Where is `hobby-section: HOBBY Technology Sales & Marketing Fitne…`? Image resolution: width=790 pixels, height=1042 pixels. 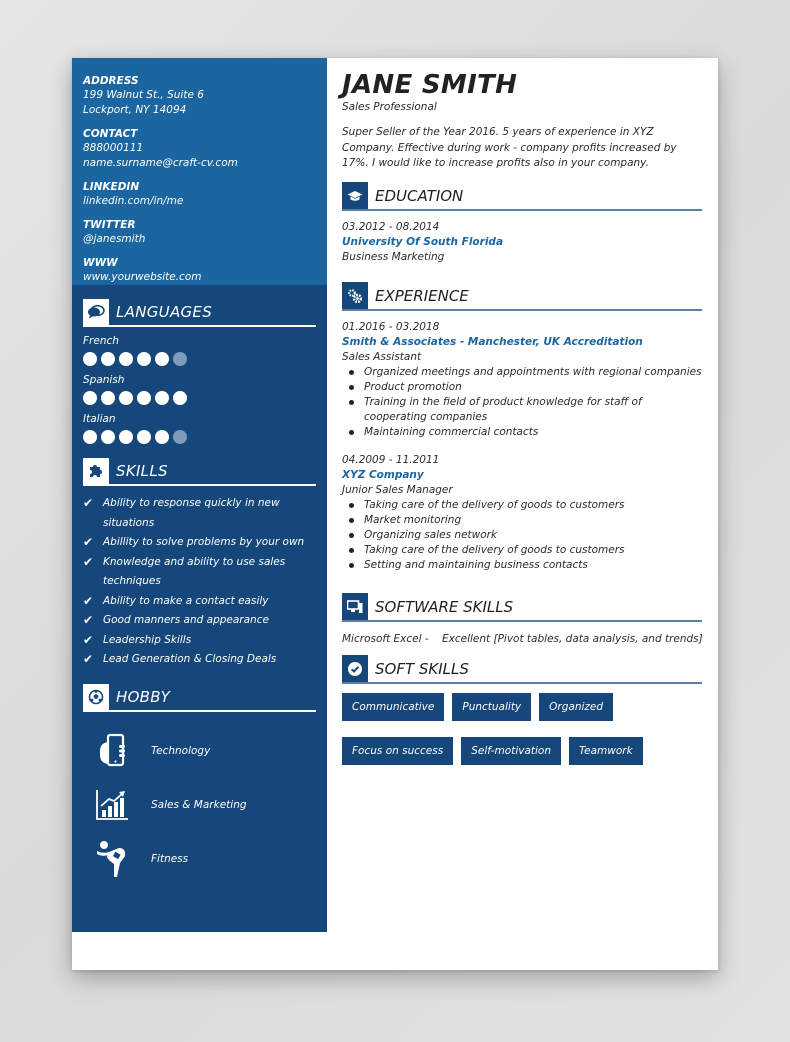 hobby-section: HOBBY Technology Sales & Marketing Fitne… is located at coordinates (199, 784).